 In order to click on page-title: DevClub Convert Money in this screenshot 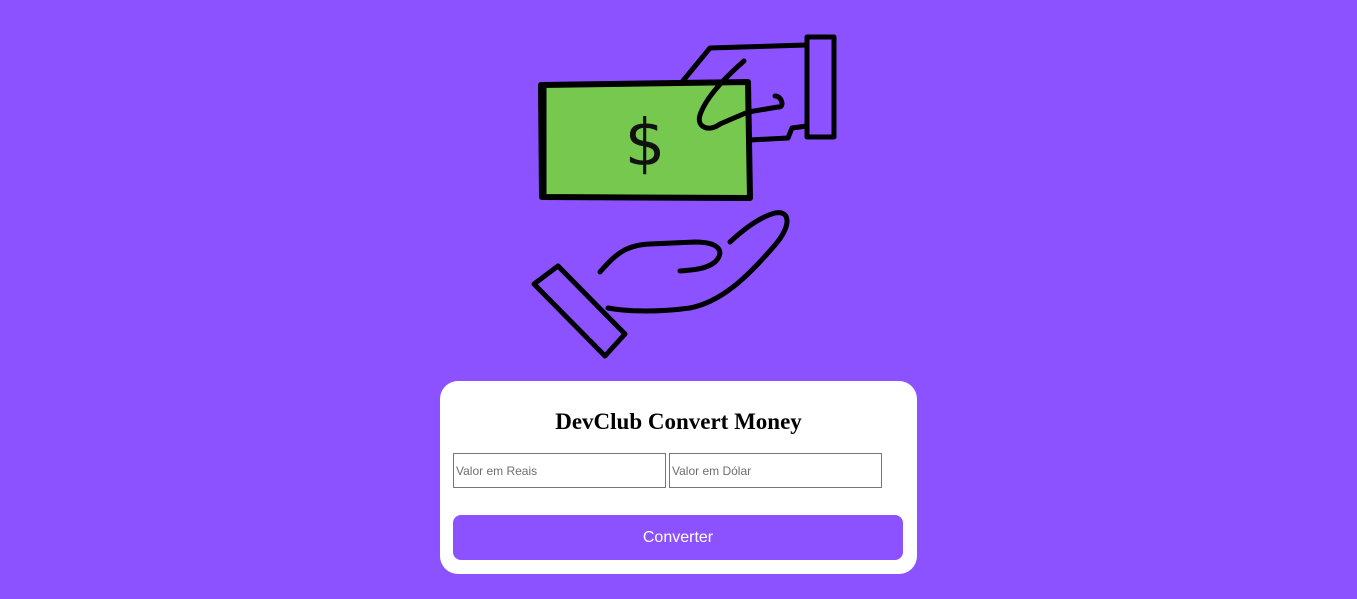, I will do `click(678, 421)`.